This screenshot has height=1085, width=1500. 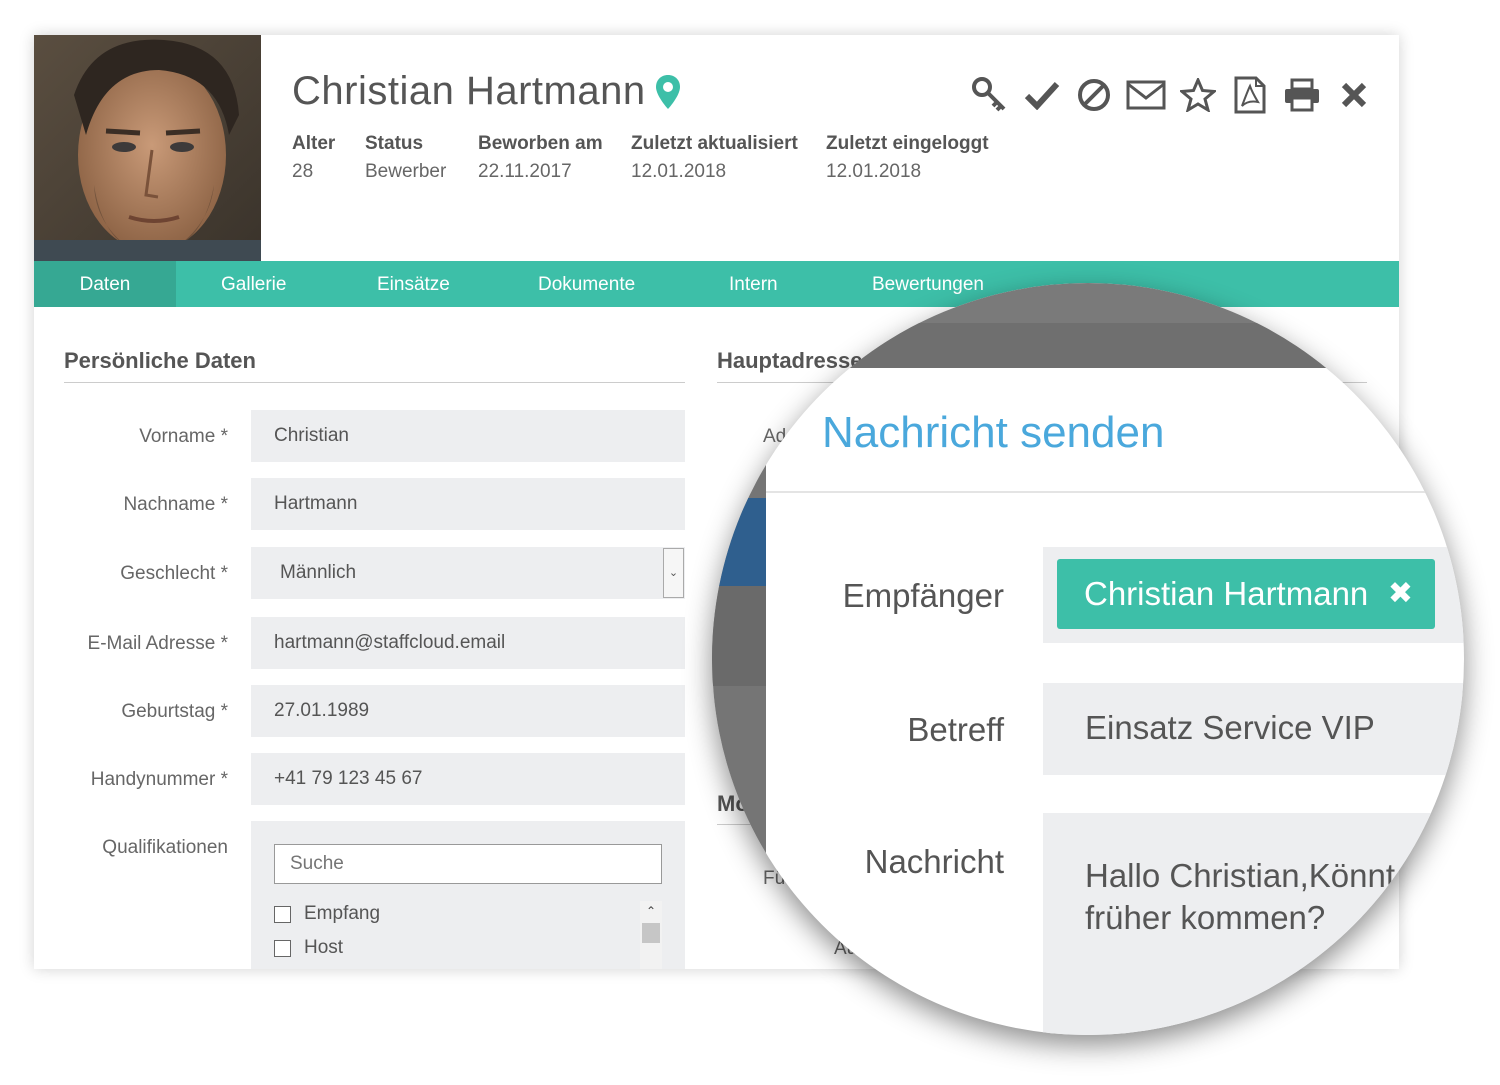 I want to click on scrollbar: ⌃, so click(x=651, y=935).